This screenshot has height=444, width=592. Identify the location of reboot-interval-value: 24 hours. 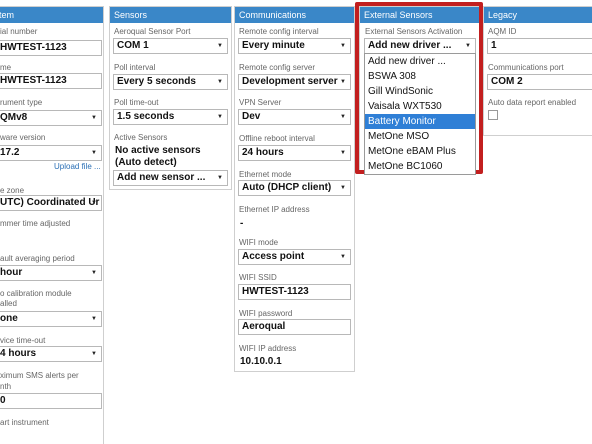
(263, 152).